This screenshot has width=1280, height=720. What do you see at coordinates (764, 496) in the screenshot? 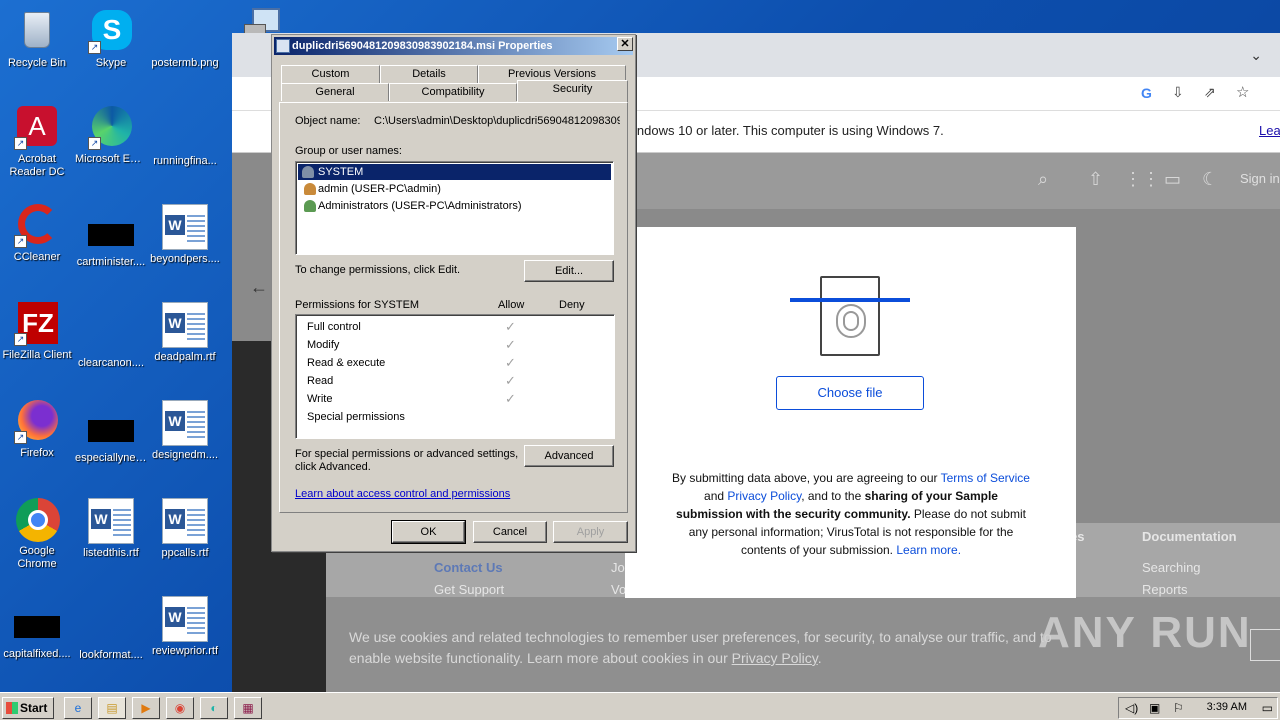
I see `privacy-link: Privacy Policy` at bounding box center [764, 496].